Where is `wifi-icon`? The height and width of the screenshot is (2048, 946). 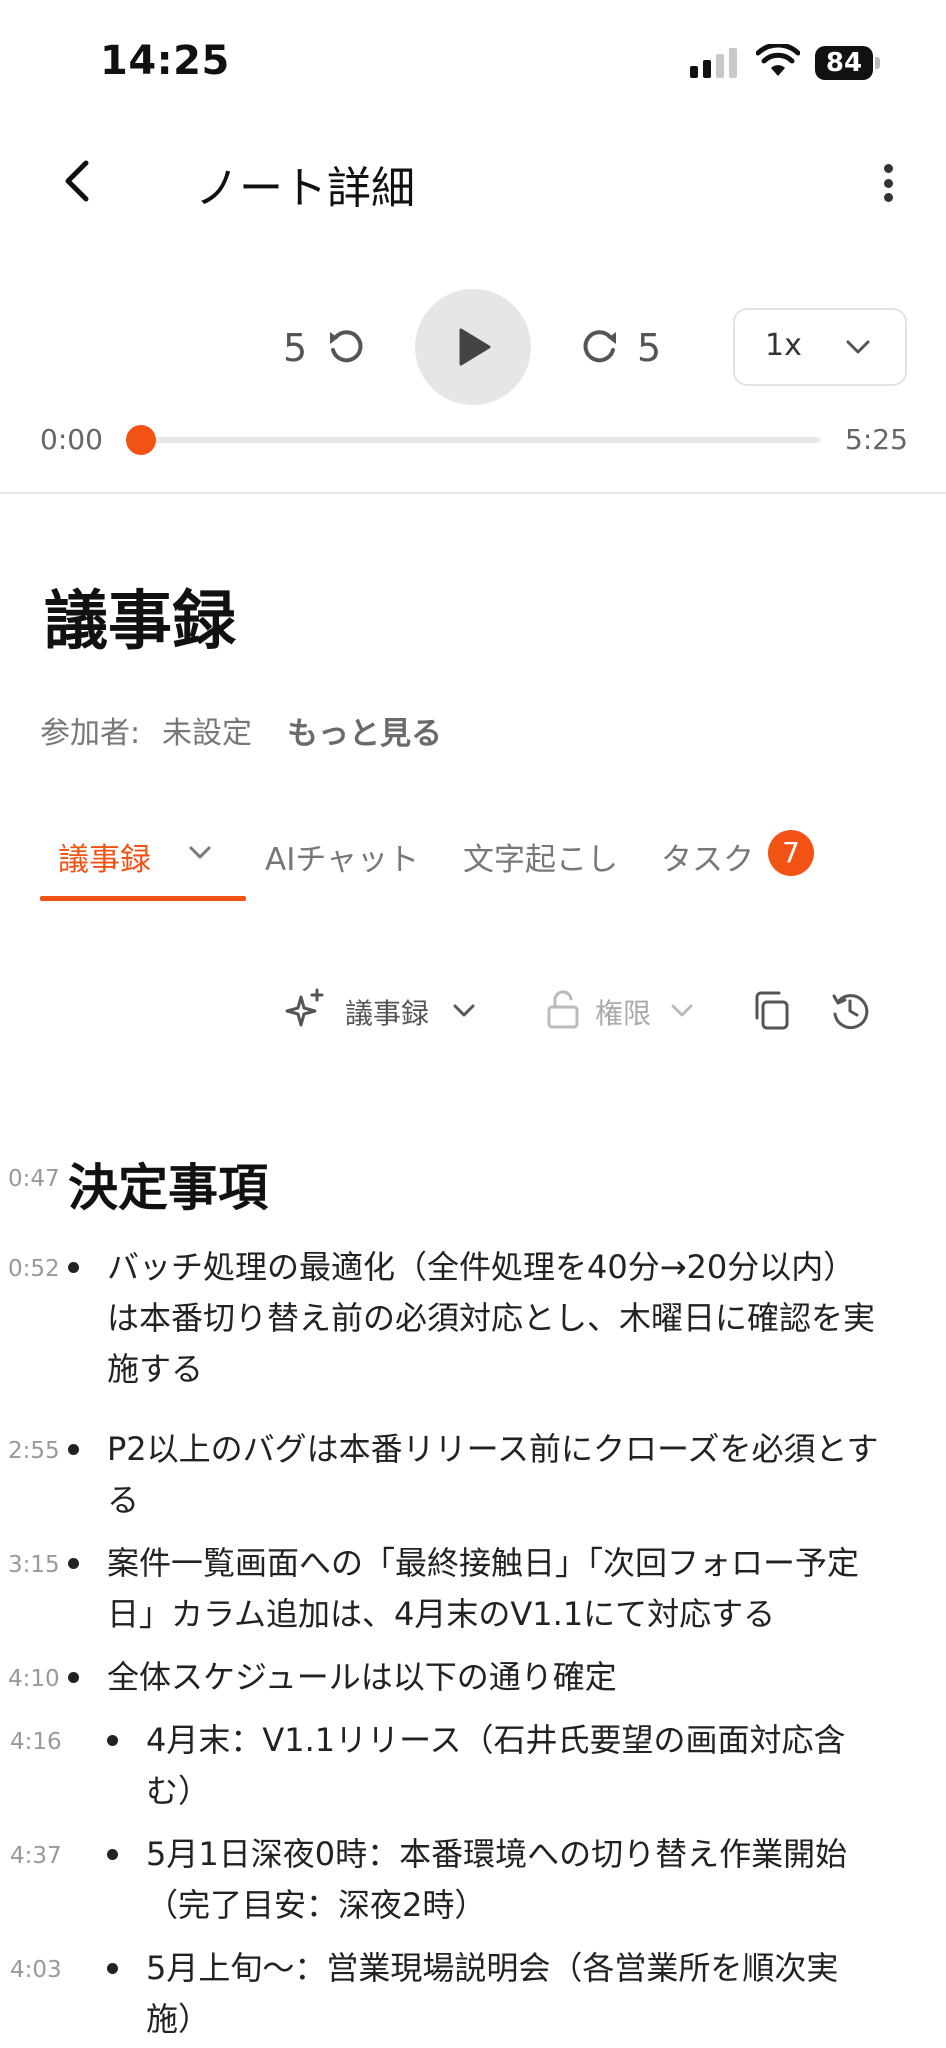
wifi-icon is located at coordinates (778, 60).